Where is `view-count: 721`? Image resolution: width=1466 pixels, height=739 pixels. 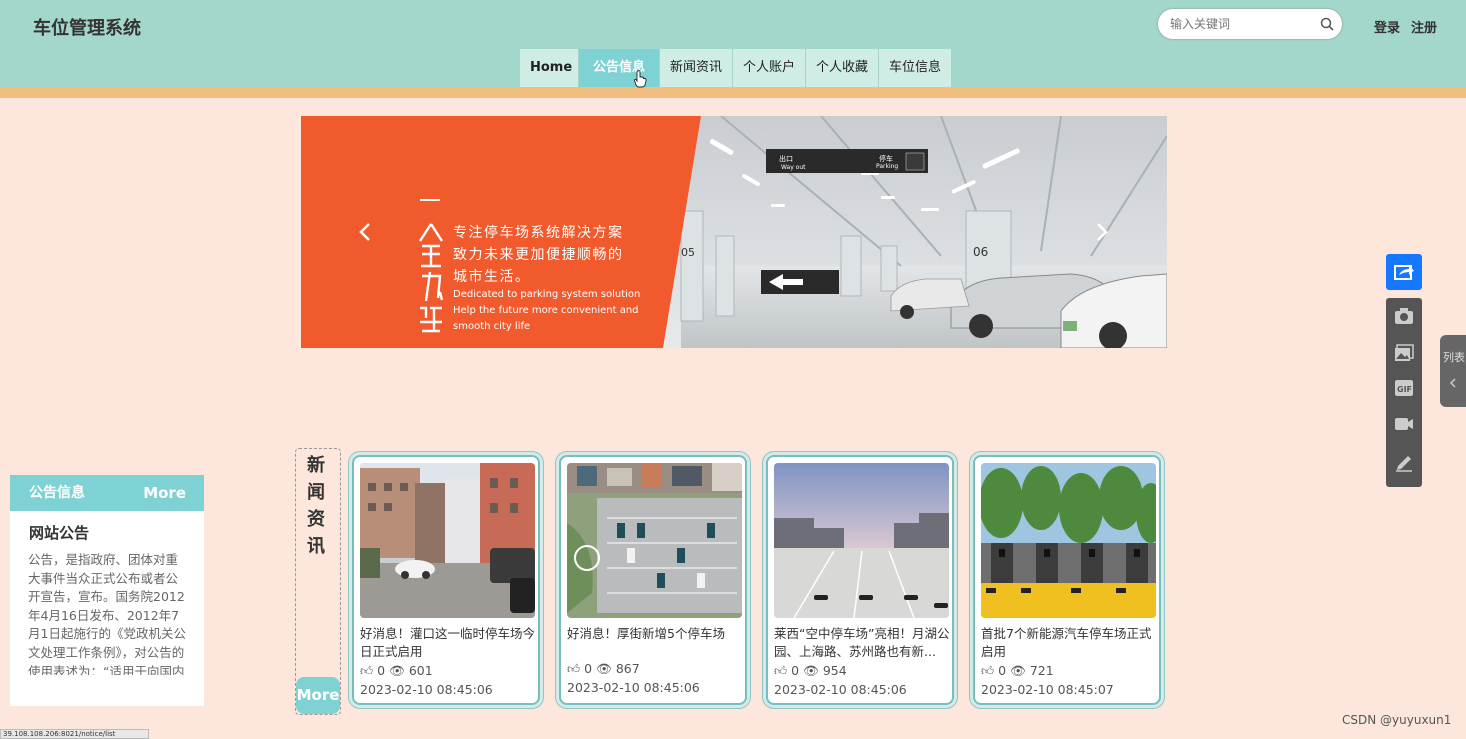 view-count: 721 is located at coordinates (1041, 670).